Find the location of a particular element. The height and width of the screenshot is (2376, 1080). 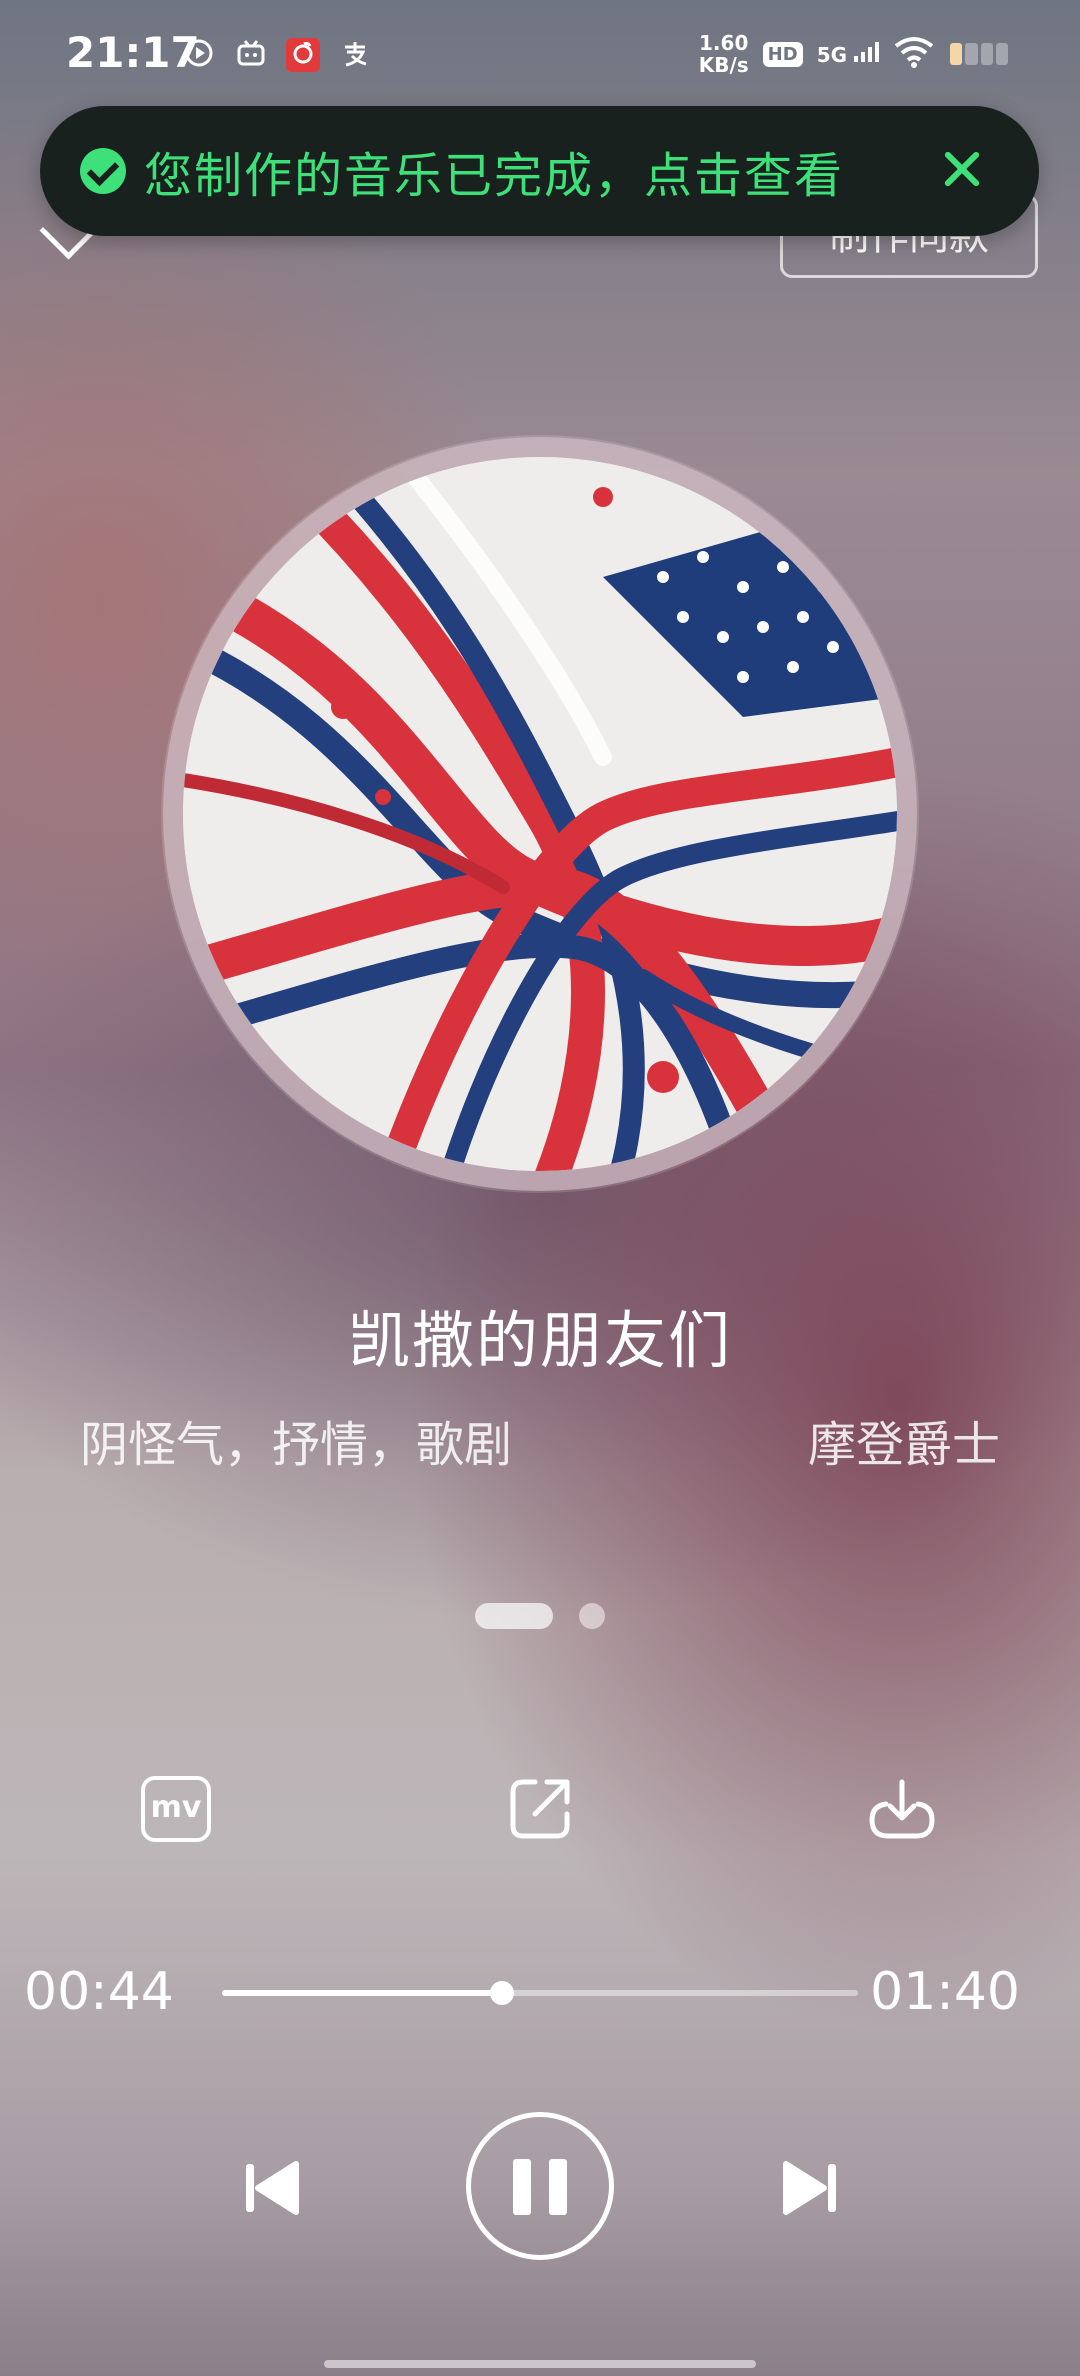

status-time: 21:17 is located at coordinates (133, 52).